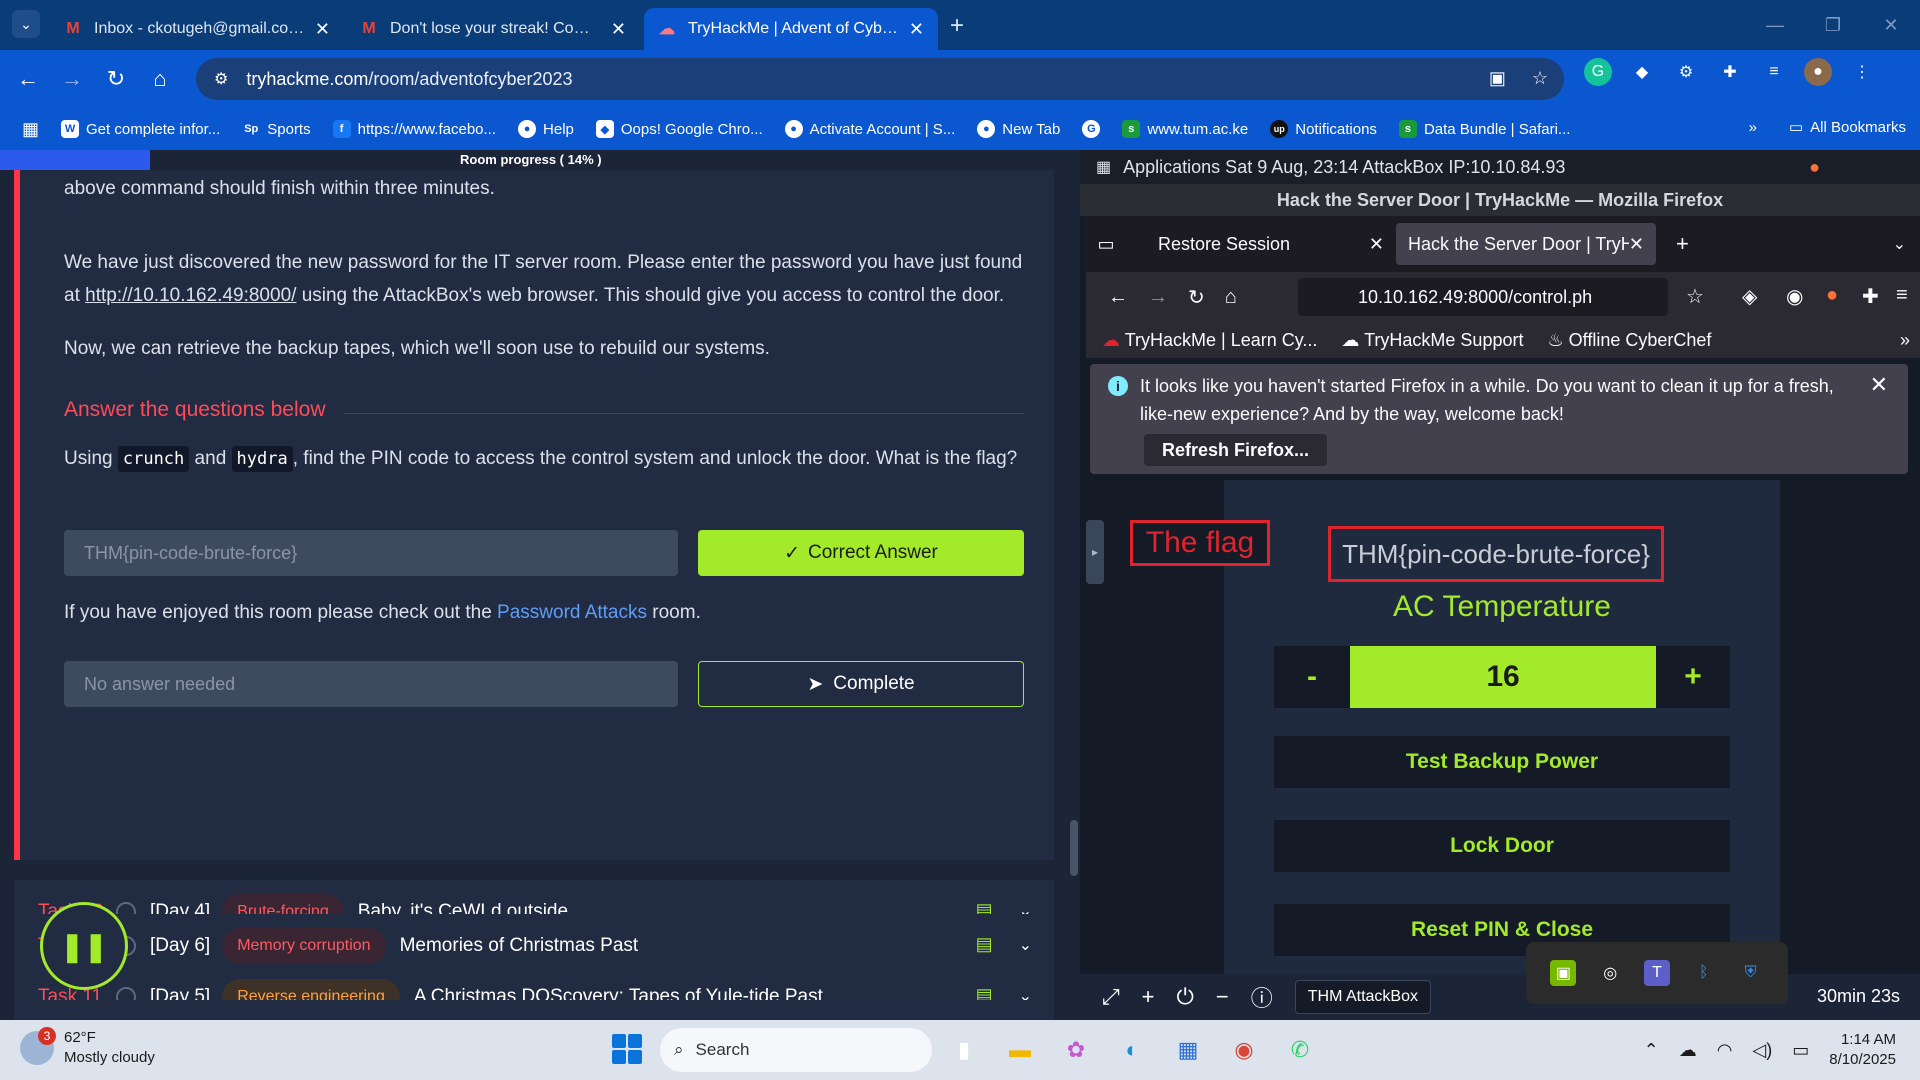 The image size is (1920, 1080). What do you see at coordinates (26, 24) in the screenshot?
I see `tab-search-button: ⌄` at bounding box center [26, 24].